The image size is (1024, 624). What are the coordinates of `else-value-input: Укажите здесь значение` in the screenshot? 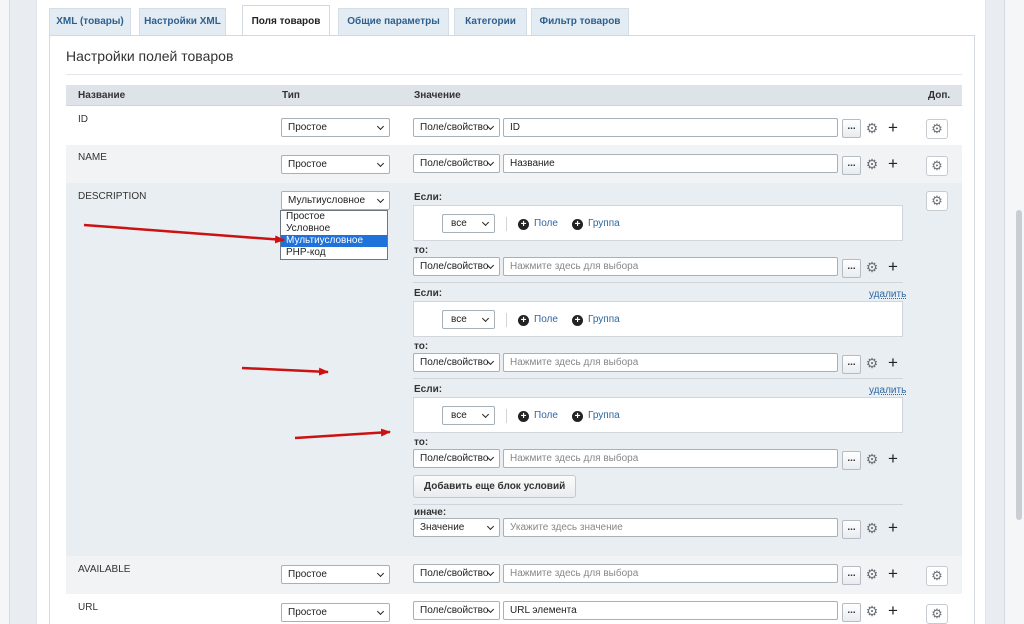 It's located at (670, 527).